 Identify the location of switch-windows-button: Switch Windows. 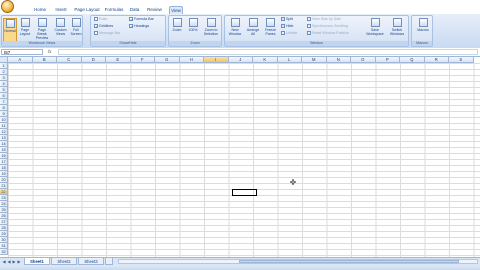
(397, 27).